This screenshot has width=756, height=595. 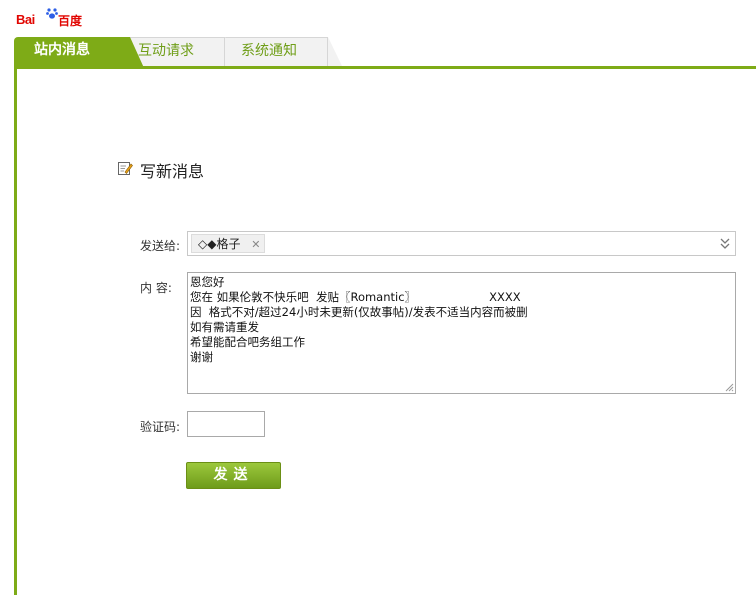 I want to click on tab-site-messages: 站内消息, so click(x=79, y=52).